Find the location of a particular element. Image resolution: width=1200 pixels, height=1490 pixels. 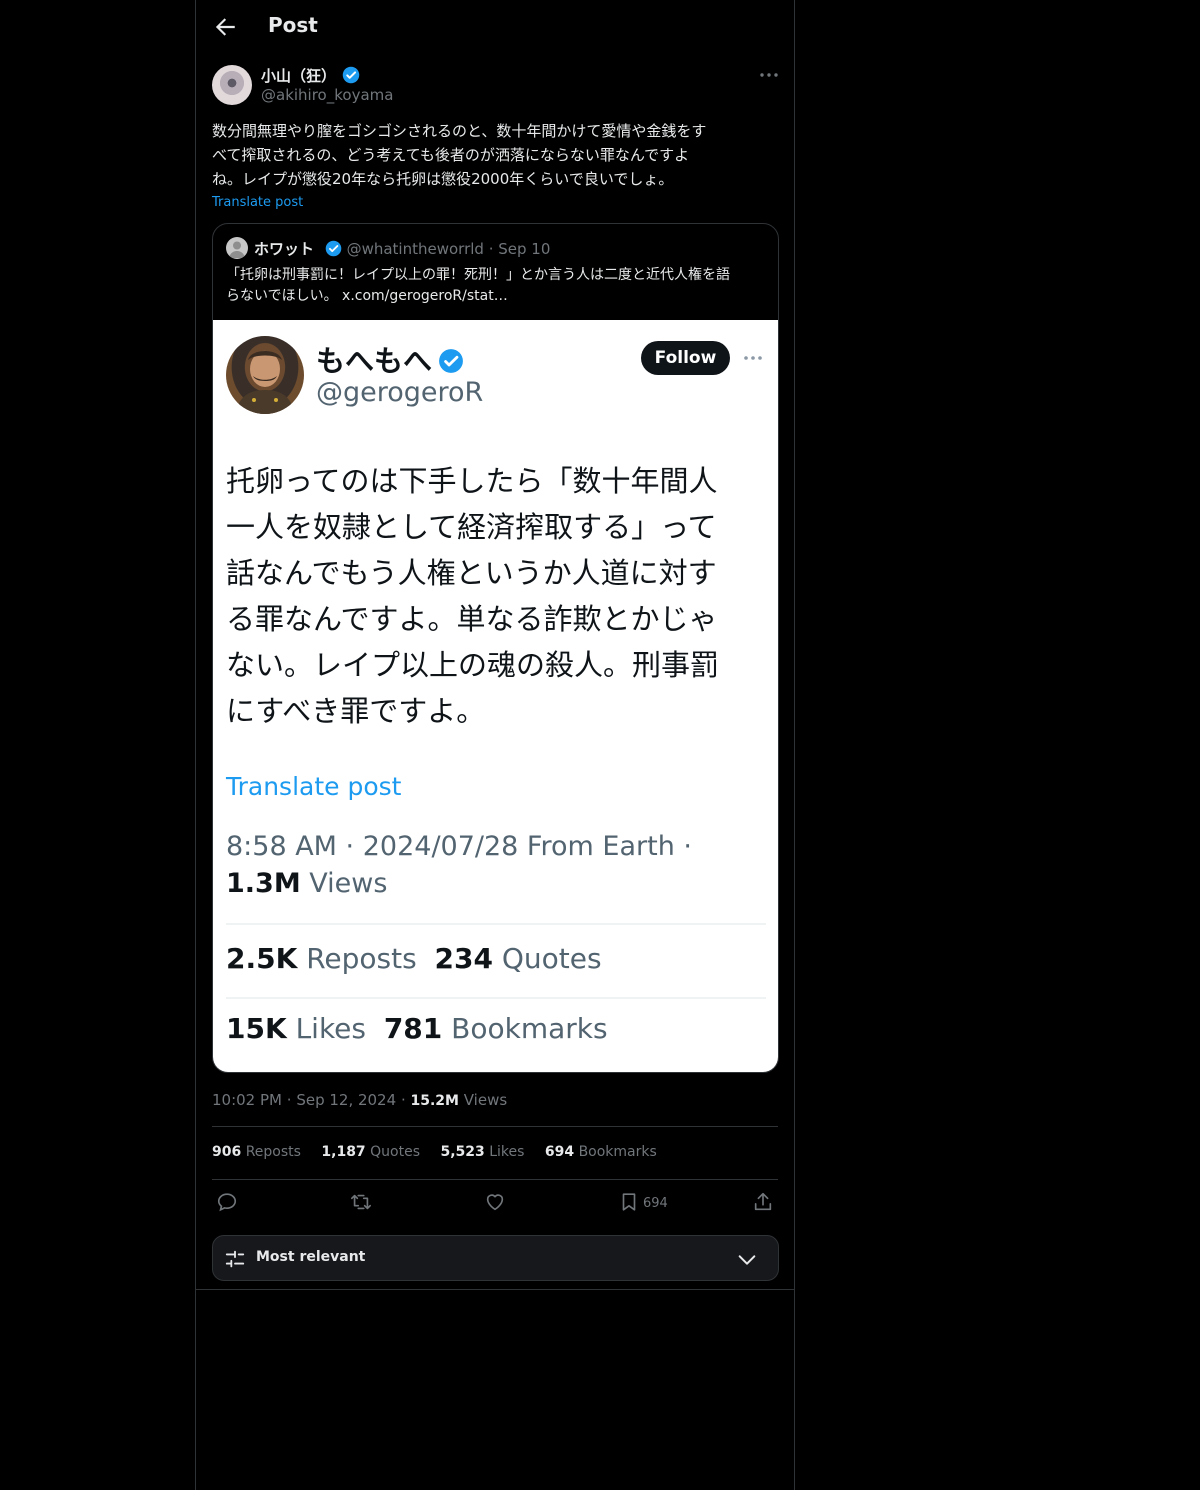

post-views-count: 15.2M is located at coordinates (434, 1101).